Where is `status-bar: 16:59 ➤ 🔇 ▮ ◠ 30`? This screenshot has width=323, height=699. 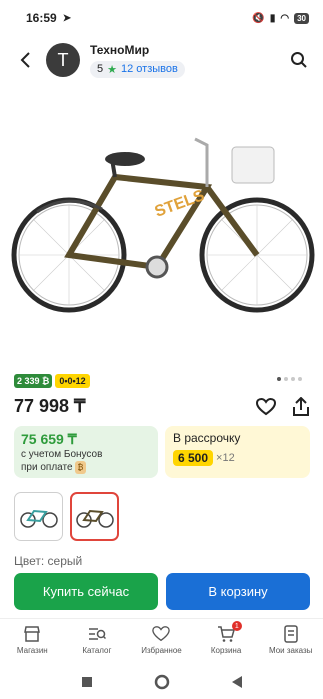
status-bar: 16:59 ➤ 🔇 ▮ ◠ 30 is located at coordinates (161, 18).